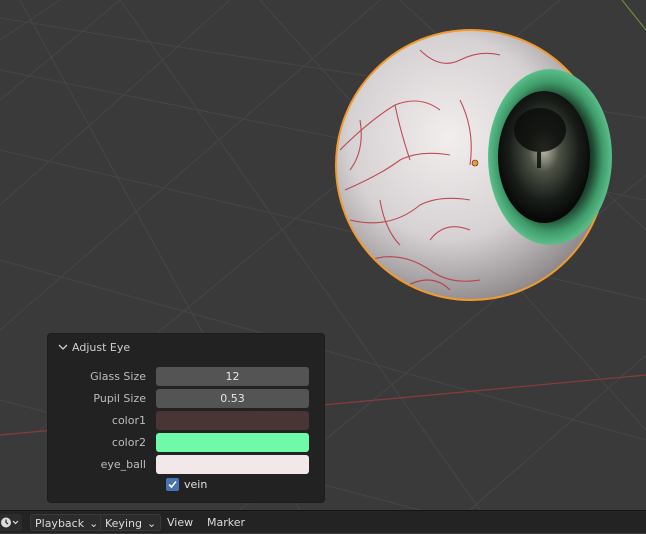 The image size is (646, 534). I want to click on pupil-size-row: Pupil Size 0.53, so click(186, 398).